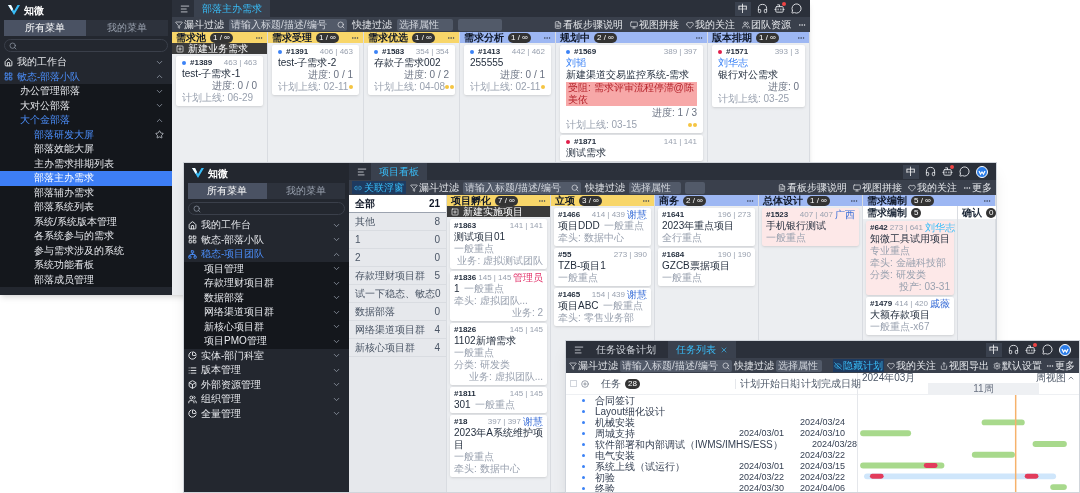 Image resolution: width=1080 pixels, height=493 pixels. I want to click on menu-item: 各系统参与的需求, so click(86, 236).